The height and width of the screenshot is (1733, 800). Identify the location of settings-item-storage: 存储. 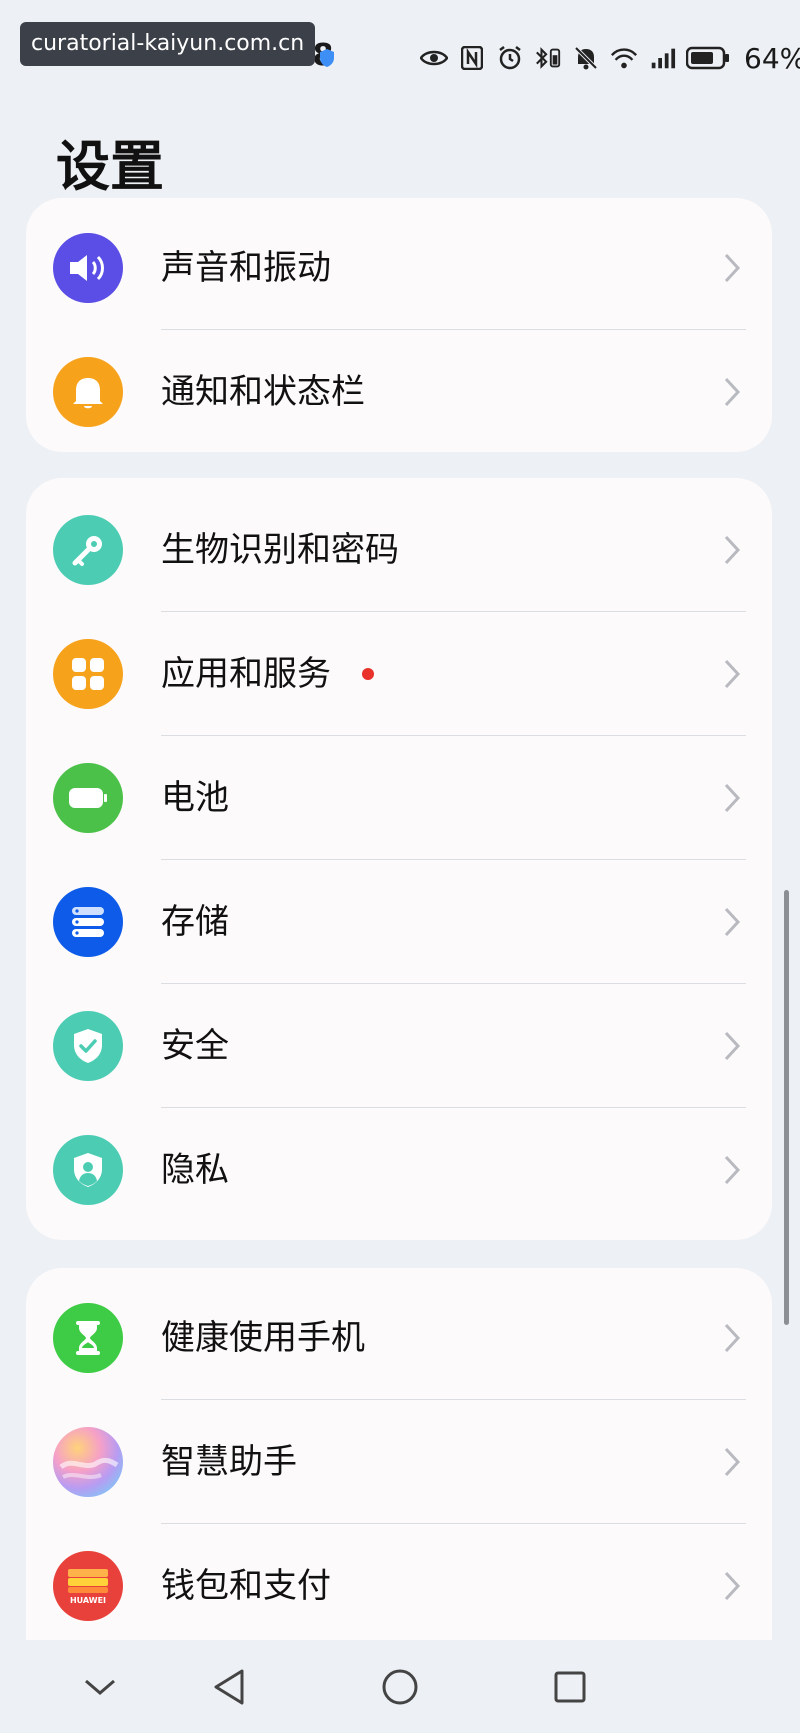
(399, 922).